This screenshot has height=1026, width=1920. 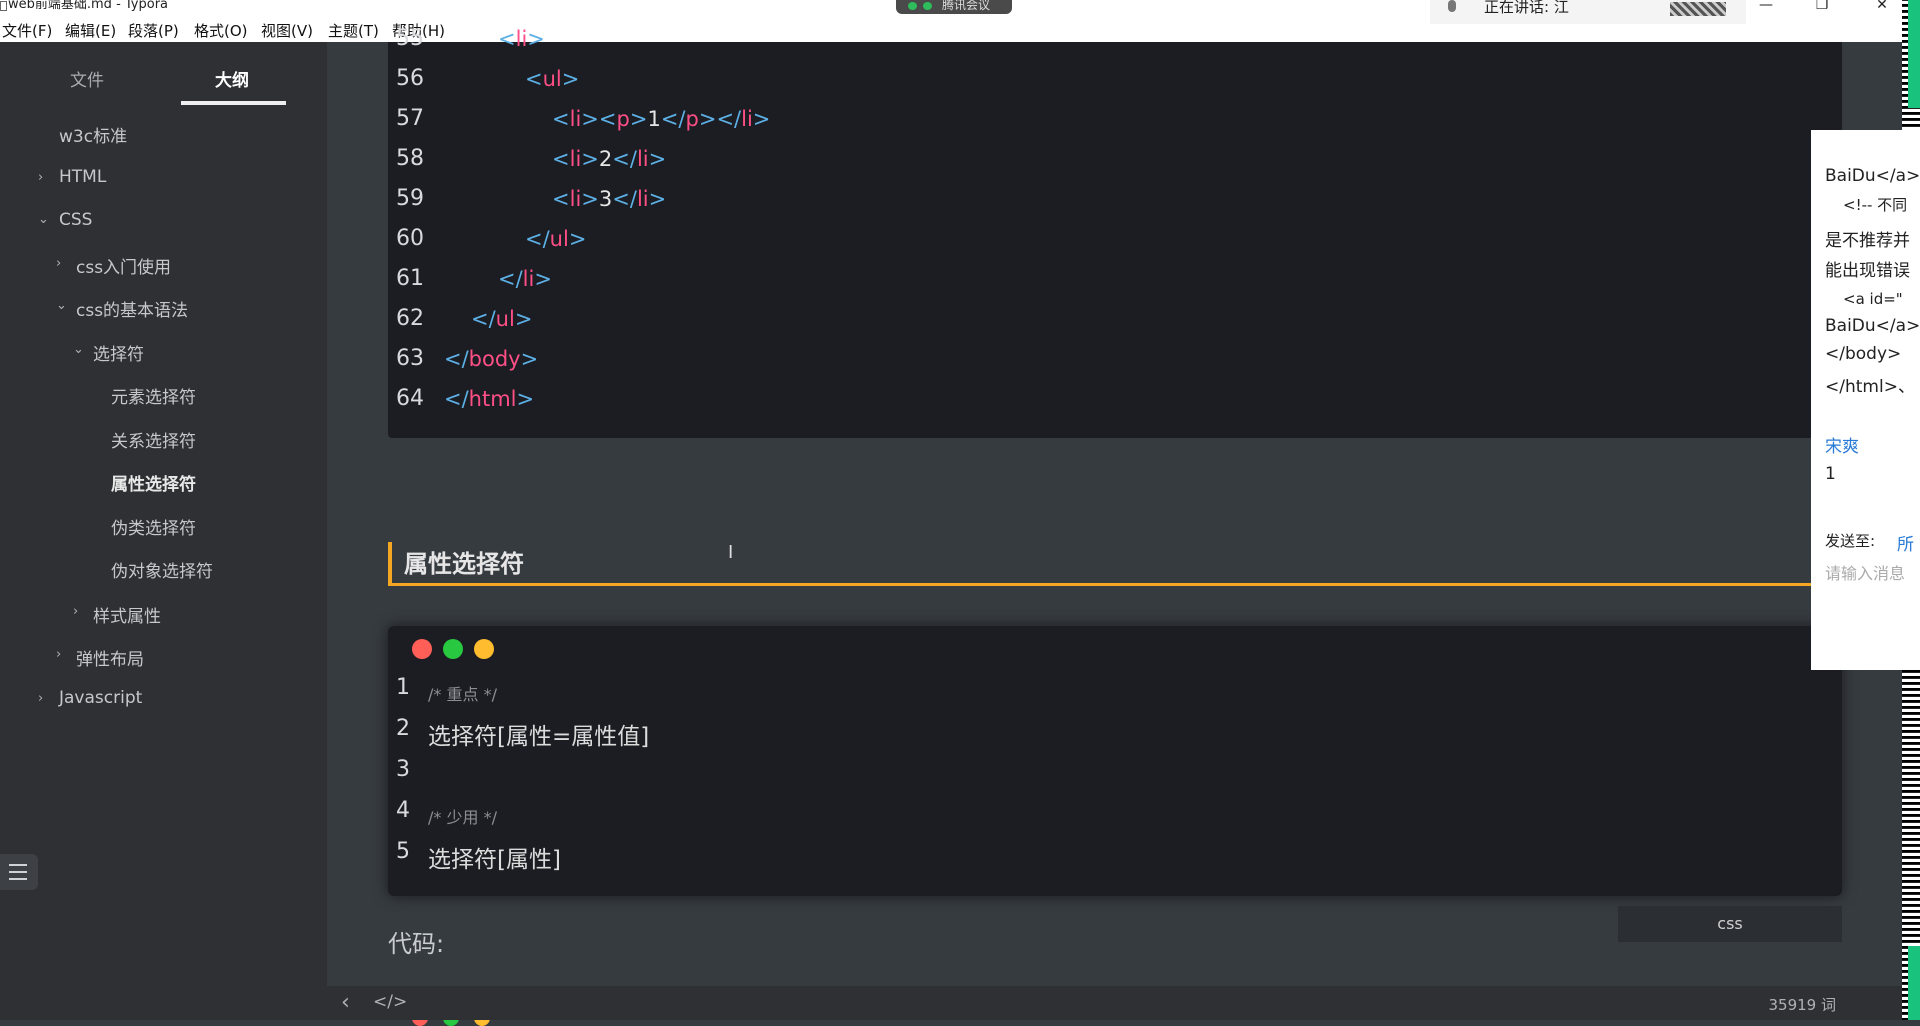 I want to click on meeting-border-indicator, so click(x=1914, y=54).